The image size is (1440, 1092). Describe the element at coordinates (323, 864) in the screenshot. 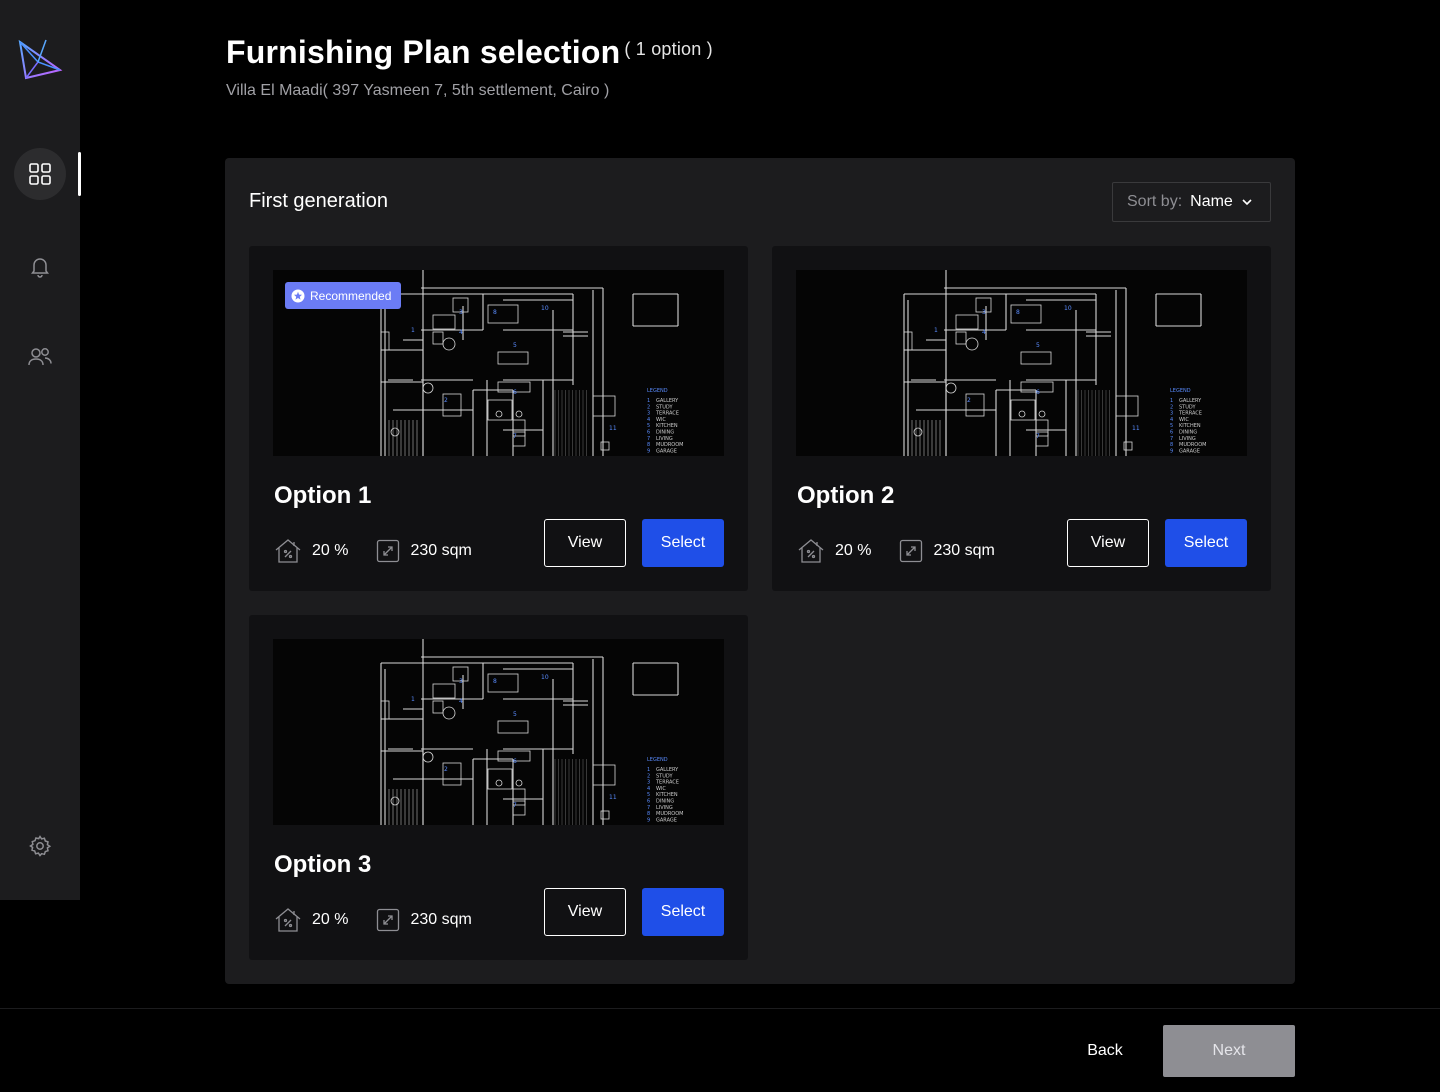

I see `option-title: Option 3` at that location.